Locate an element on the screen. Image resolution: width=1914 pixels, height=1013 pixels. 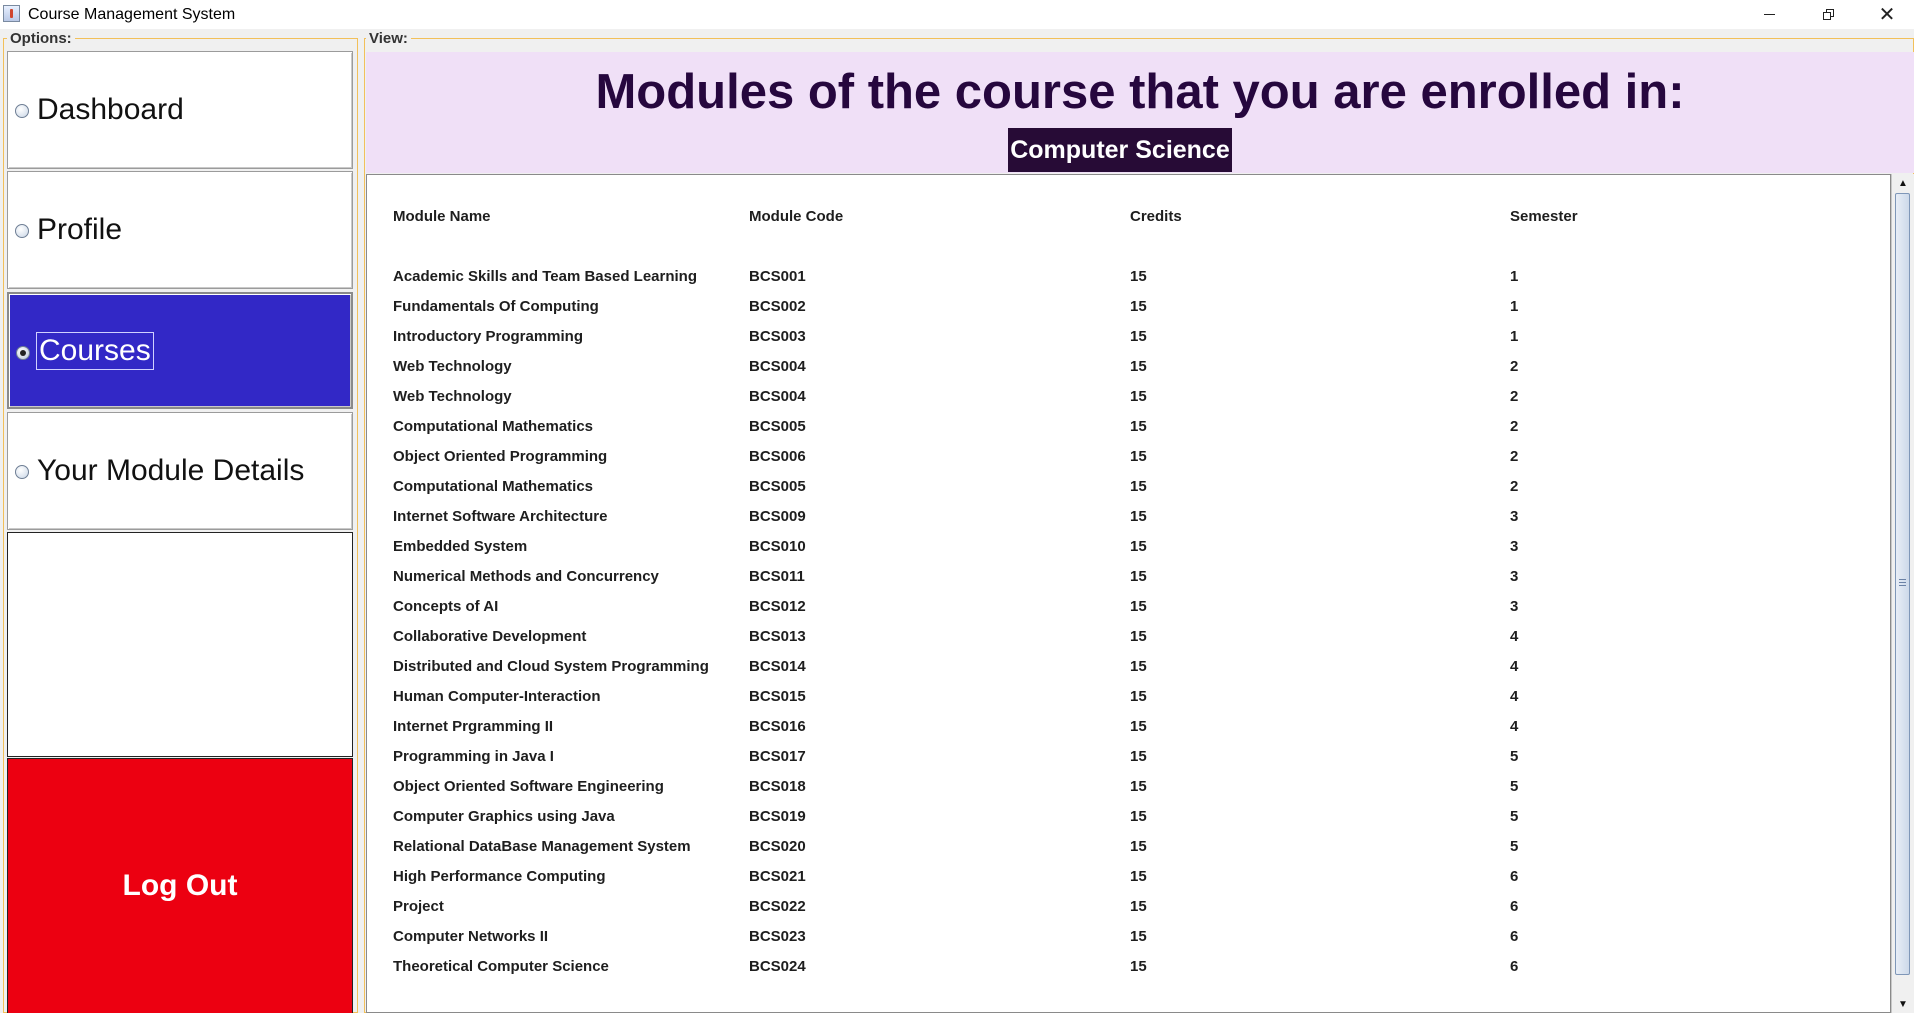
restore-icon is located at coordinates (1828, 14).